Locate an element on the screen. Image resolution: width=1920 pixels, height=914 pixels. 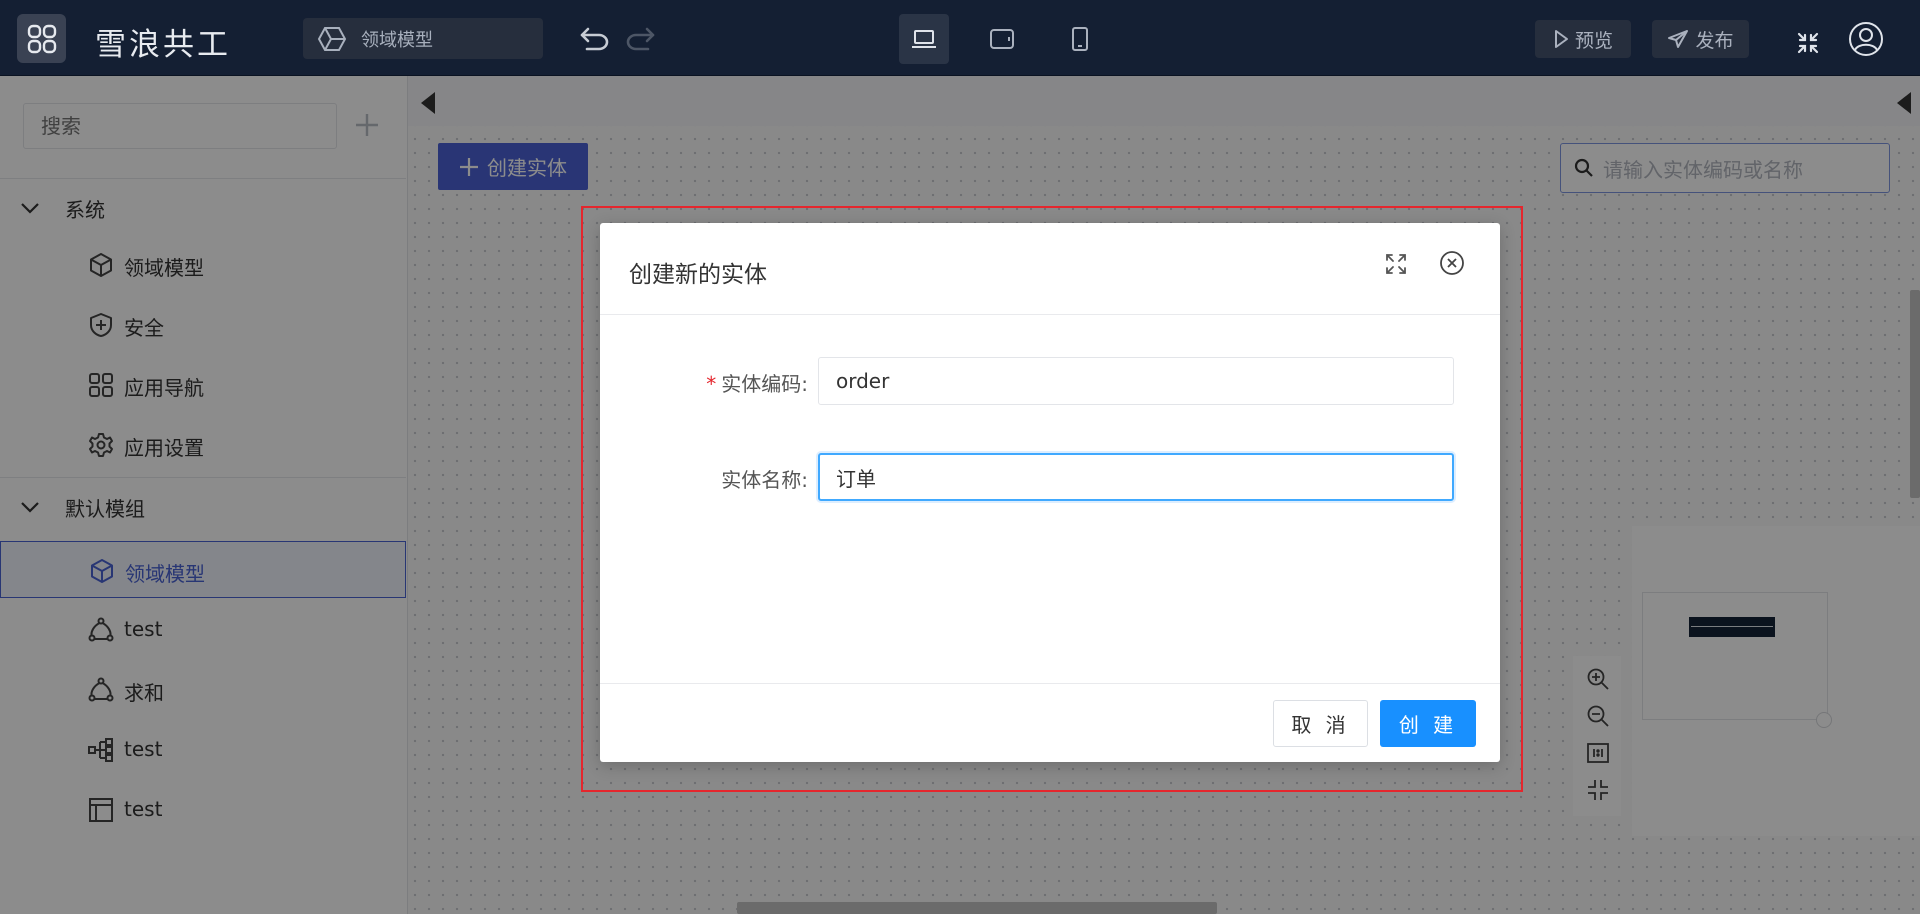
app-grid-icon is located at coordinates (41, 38).